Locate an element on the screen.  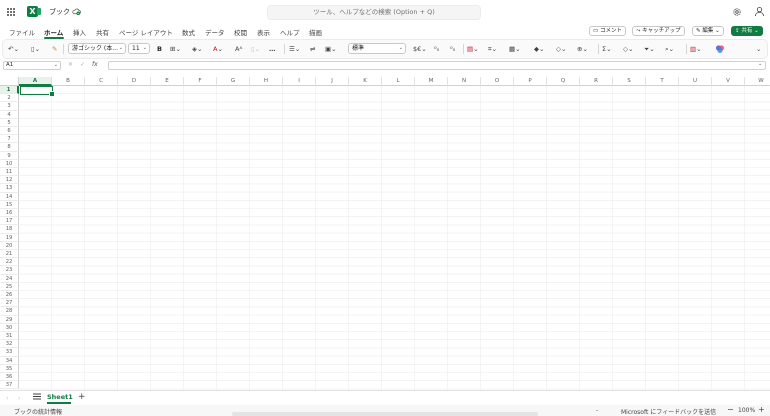
row-header: 28 is located at coordinates (9, 311).